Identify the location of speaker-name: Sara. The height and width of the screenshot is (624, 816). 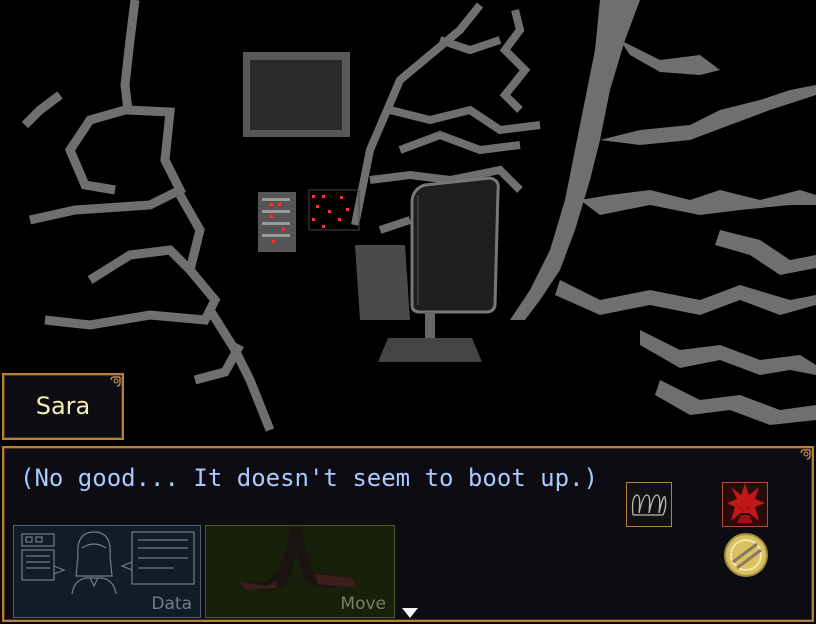
(63, 406).